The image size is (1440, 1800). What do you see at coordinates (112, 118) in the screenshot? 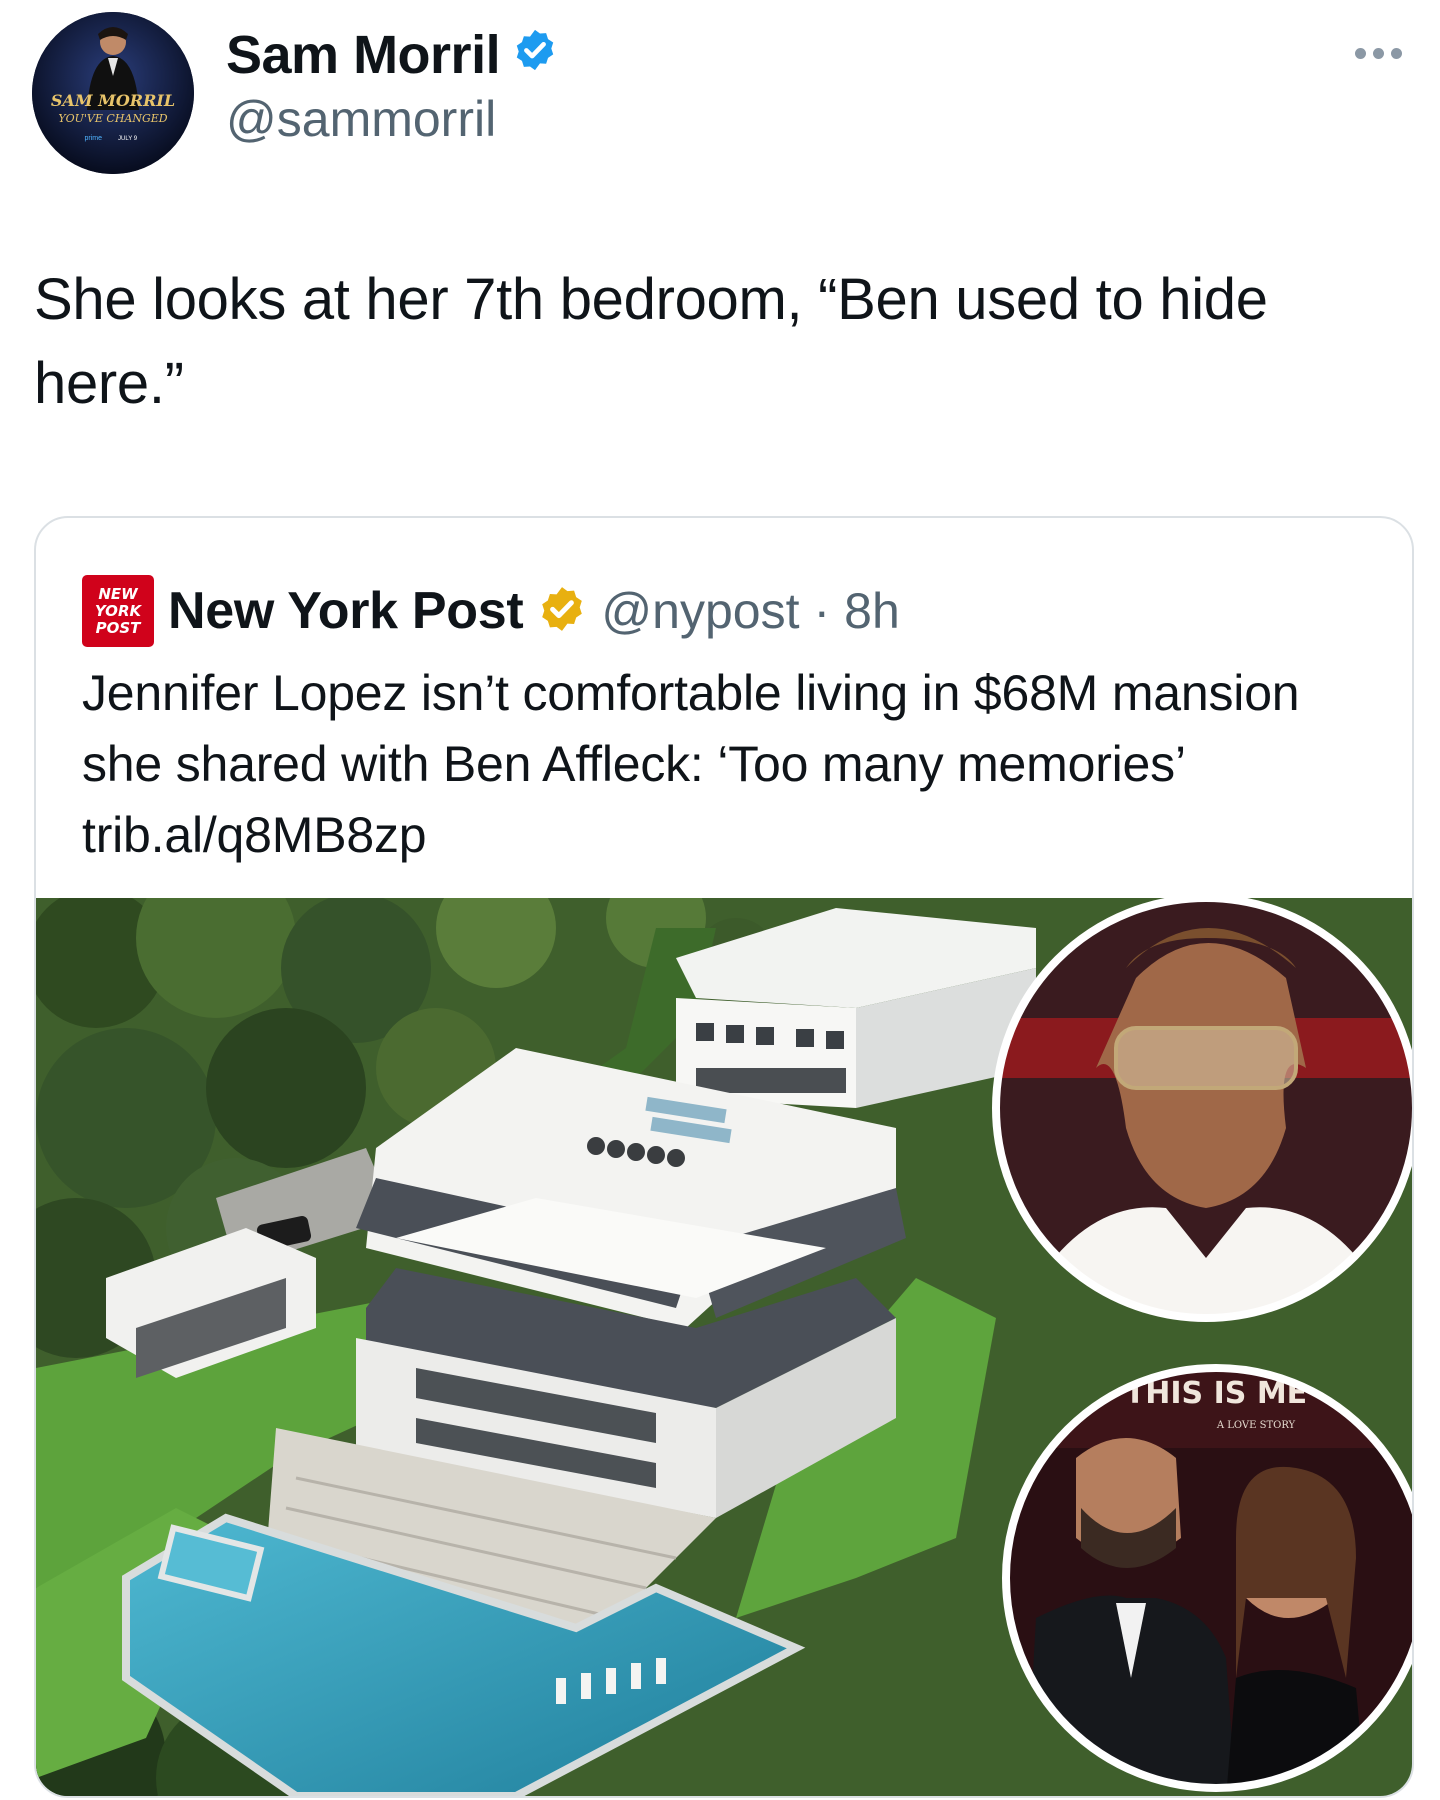
I see `avatar-subtitle-text: YOU'VE CHANGED` at bounding box center [112, 118].